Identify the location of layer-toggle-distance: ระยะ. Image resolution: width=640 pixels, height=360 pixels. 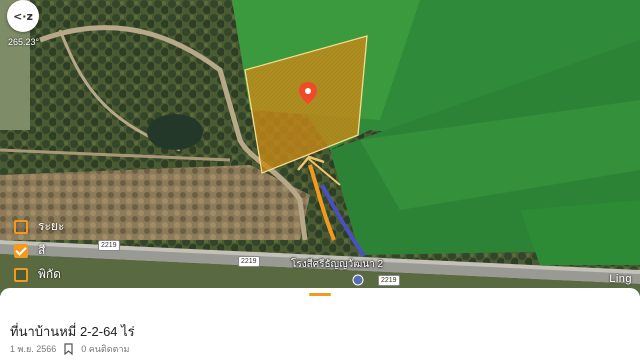
(39, 226).